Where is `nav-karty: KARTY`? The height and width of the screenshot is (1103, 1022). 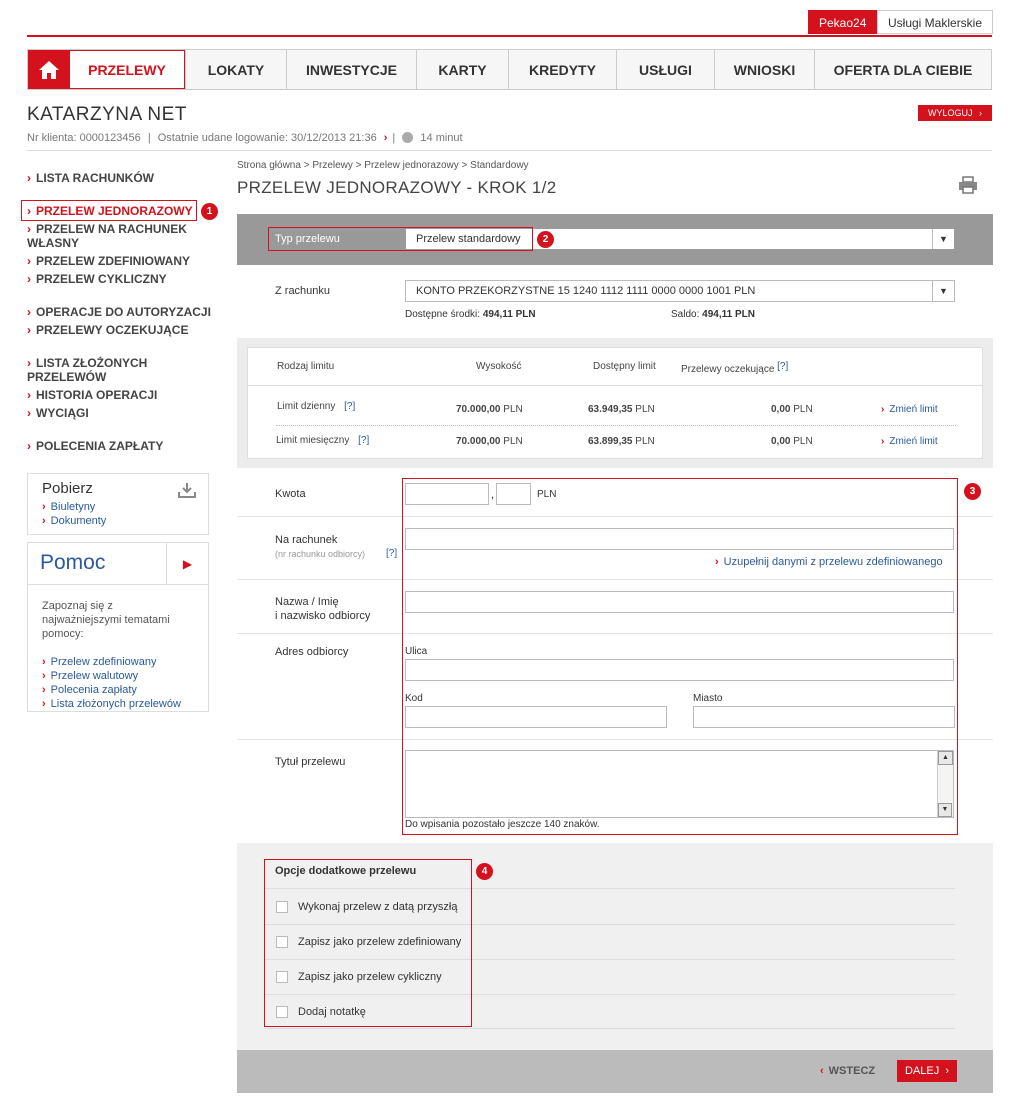
nav-karty: KARTY is located at coordinates (462, 69).